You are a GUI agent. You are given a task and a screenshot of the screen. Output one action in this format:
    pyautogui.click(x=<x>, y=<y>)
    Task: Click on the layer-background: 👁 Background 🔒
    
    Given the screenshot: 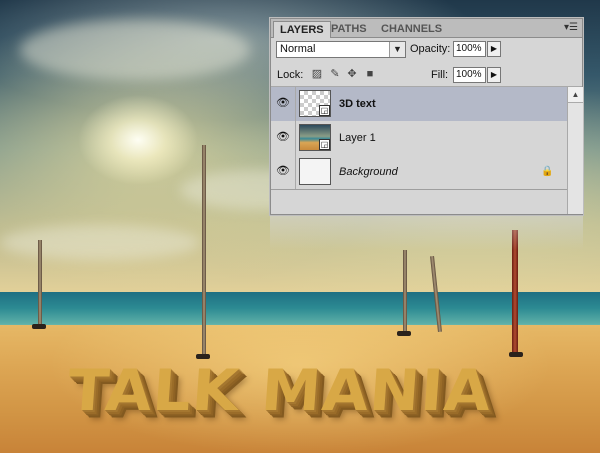 What is the action you would take?
    pyautogui.click(x=419, y=172)
    